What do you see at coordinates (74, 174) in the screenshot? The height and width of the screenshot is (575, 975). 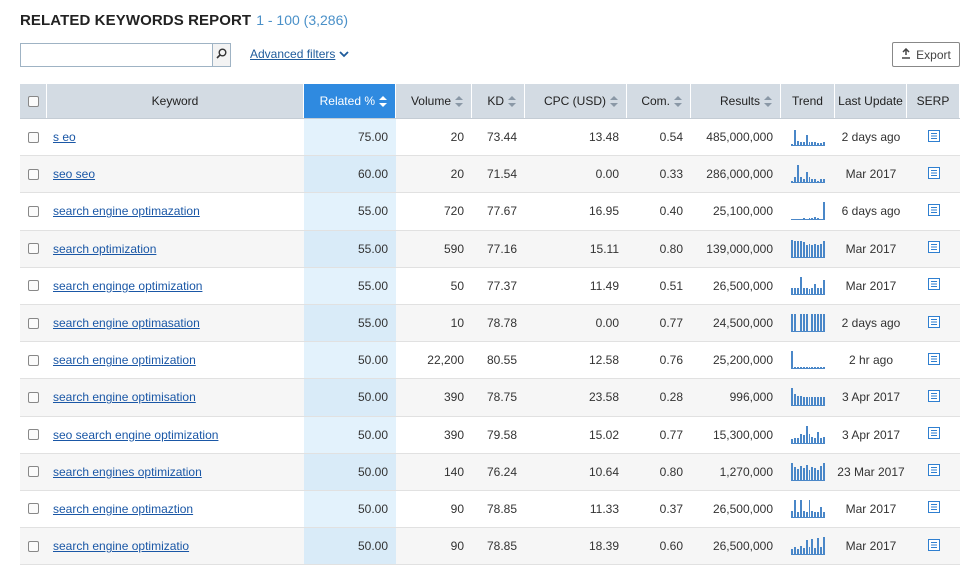 I see `keyword-link: seo seo` at bounding box center [74, 174].